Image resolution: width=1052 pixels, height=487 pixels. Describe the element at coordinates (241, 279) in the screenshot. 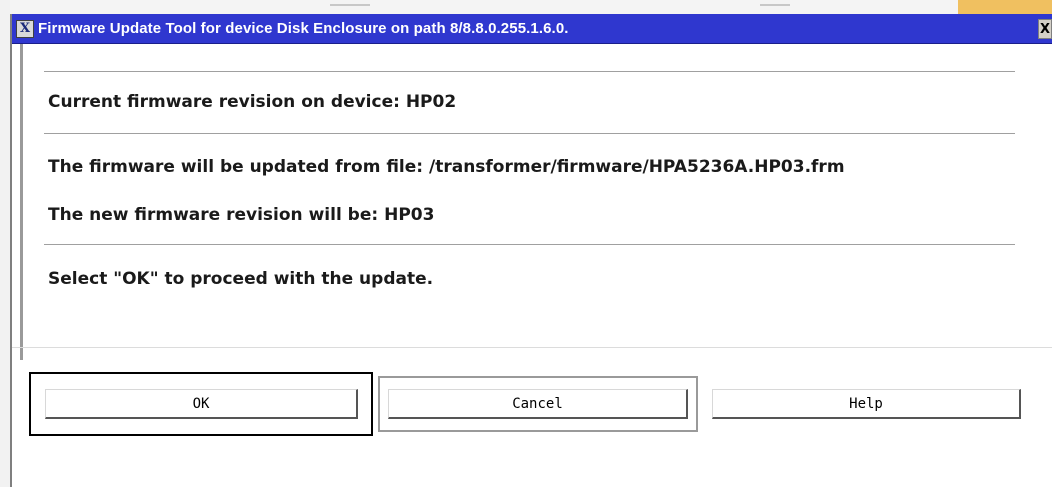

I see `instruction-text: Select "OK" to proceed with the update.` at that location.